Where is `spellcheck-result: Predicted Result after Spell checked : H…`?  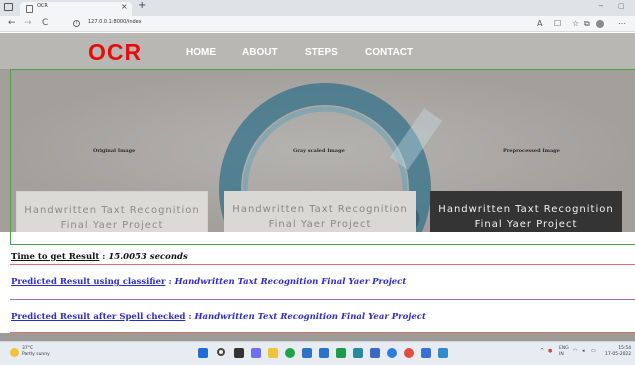
spellcheck-result: Predicted Result after Spell checked : H… is located at coordinates (218, 317).